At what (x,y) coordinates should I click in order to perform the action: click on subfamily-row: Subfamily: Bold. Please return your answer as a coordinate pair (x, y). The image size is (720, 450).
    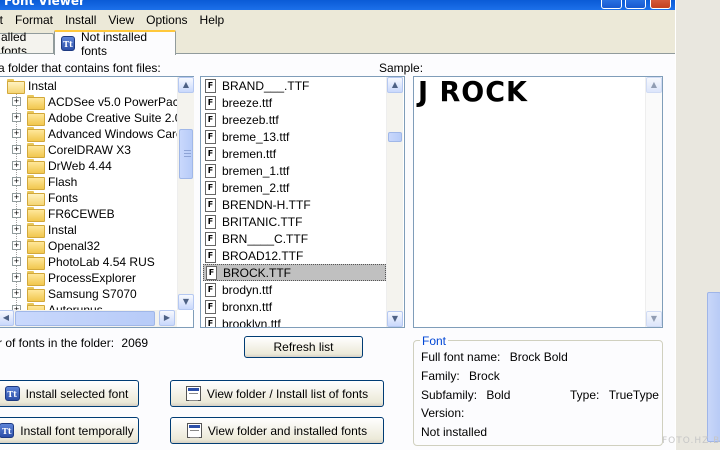
    Looking at the image, I should click on (465, 395).